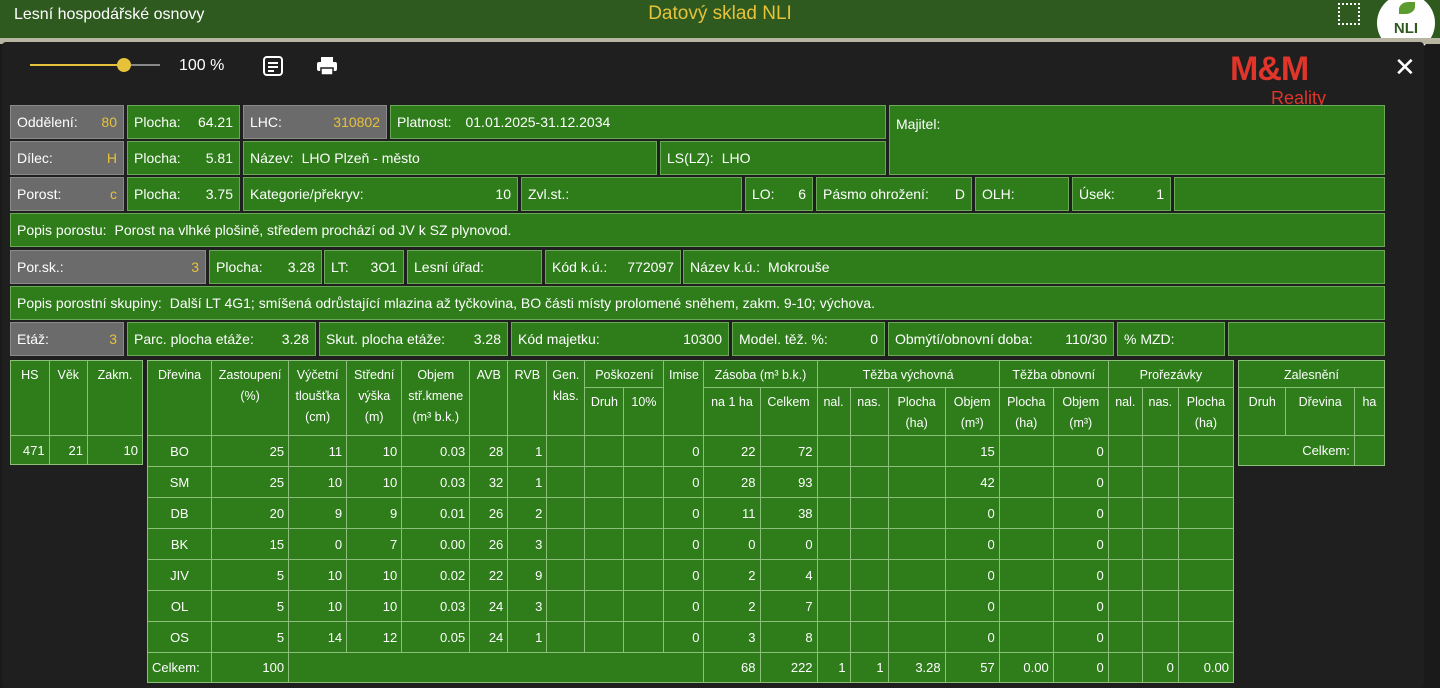 The width and height of the screenshot is (1440, 688). Describe the element at coordinates (725, 267) in the screenshot. I see `nazevku-label: Název k.ú.:` at that location.